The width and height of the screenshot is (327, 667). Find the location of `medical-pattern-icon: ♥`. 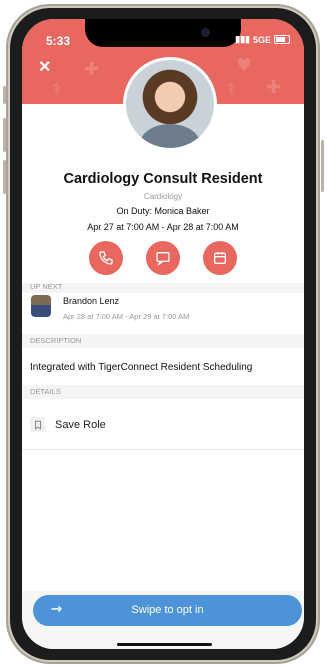

medical-pattern-icon: ♥ is located at coordinates (244, 65).